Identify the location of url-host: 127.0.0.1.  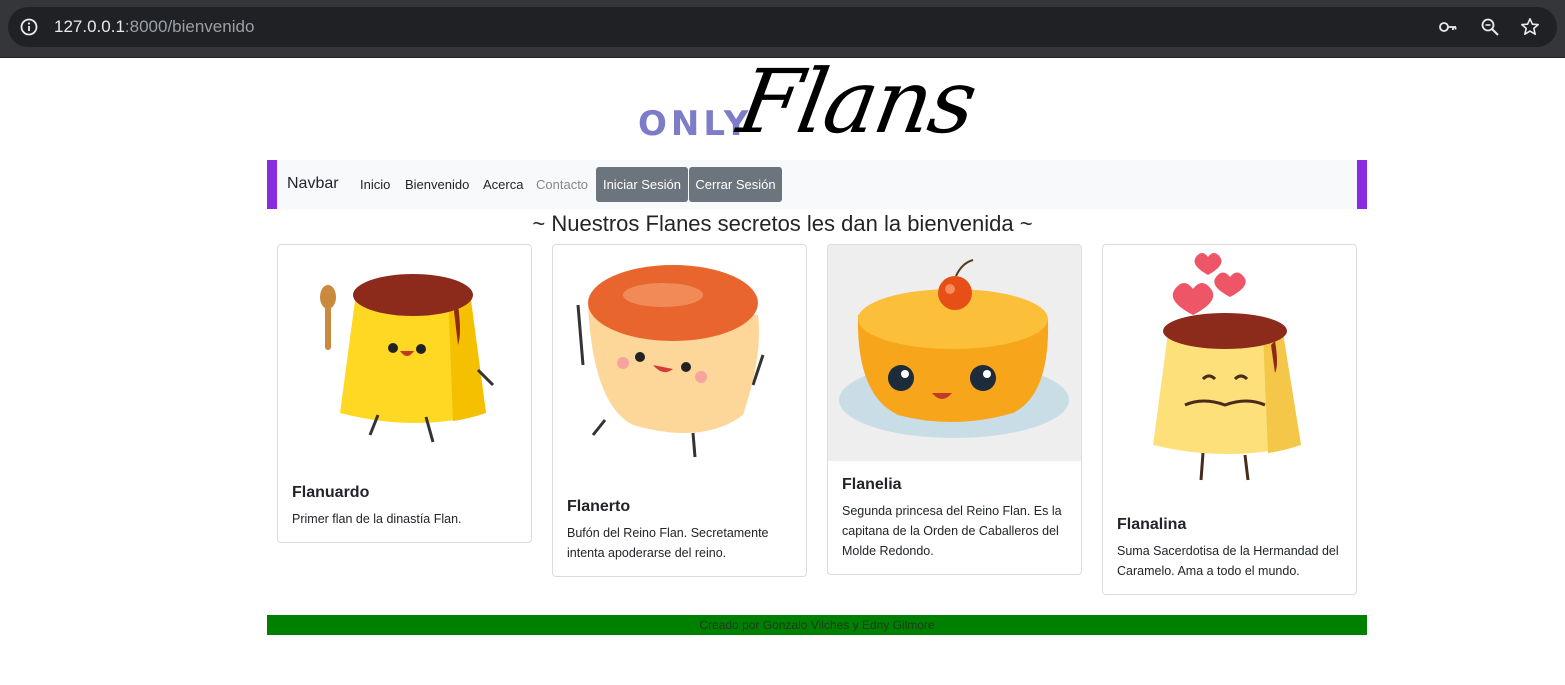
(89, 26).